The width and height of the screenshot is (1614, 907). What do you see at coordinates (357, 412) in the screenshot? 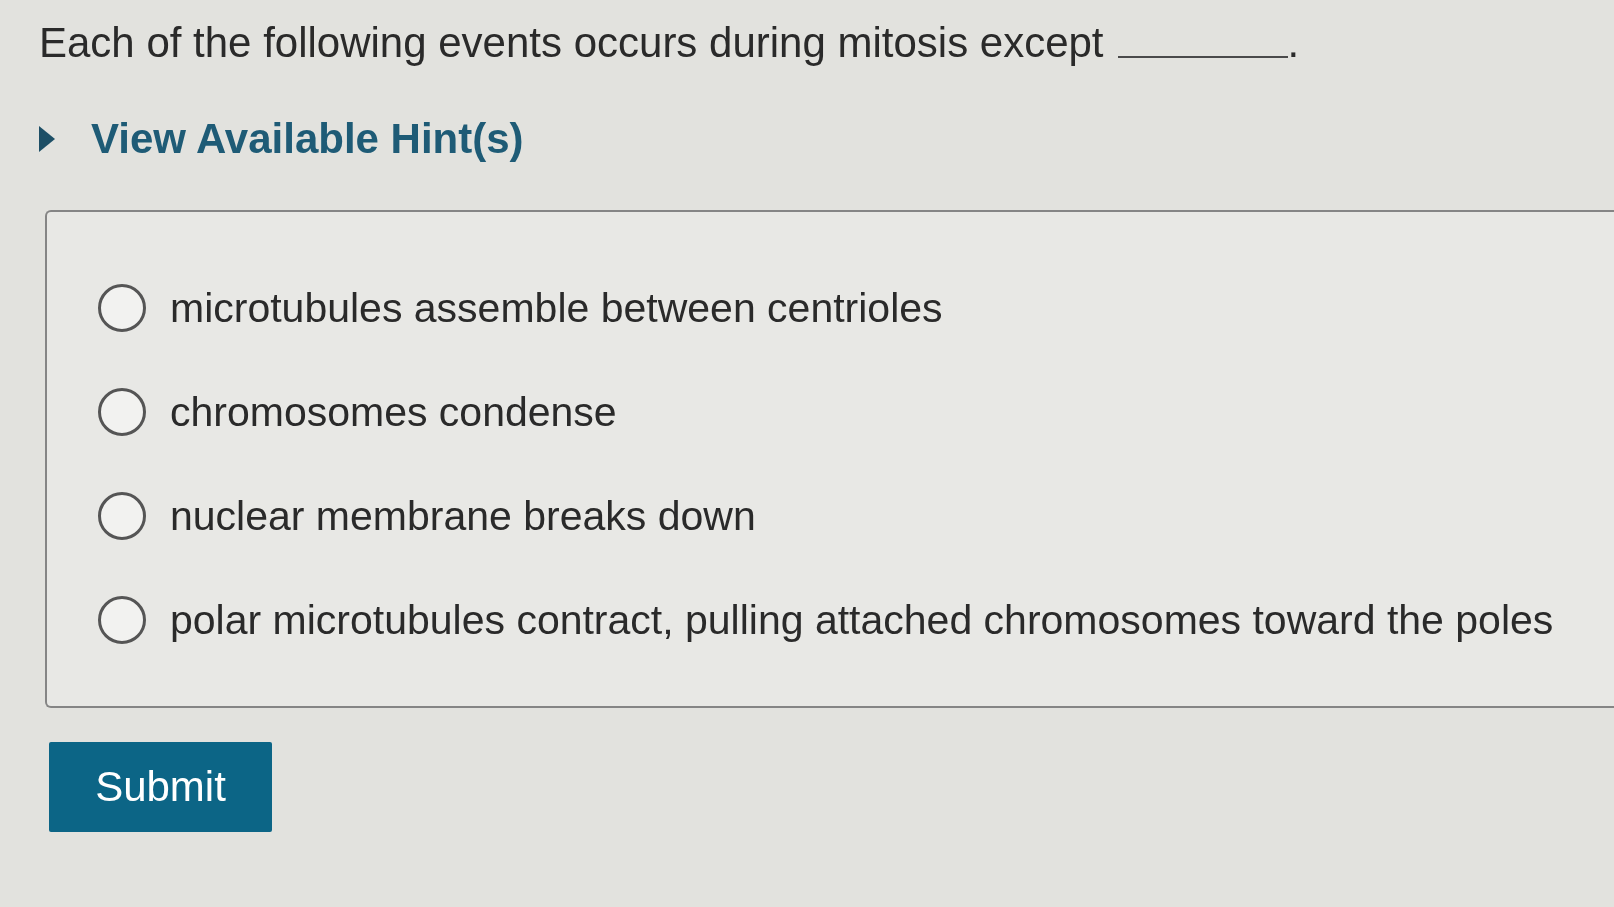
I see `answer-option: chromosomes condense` at bounding box center [357, 412].